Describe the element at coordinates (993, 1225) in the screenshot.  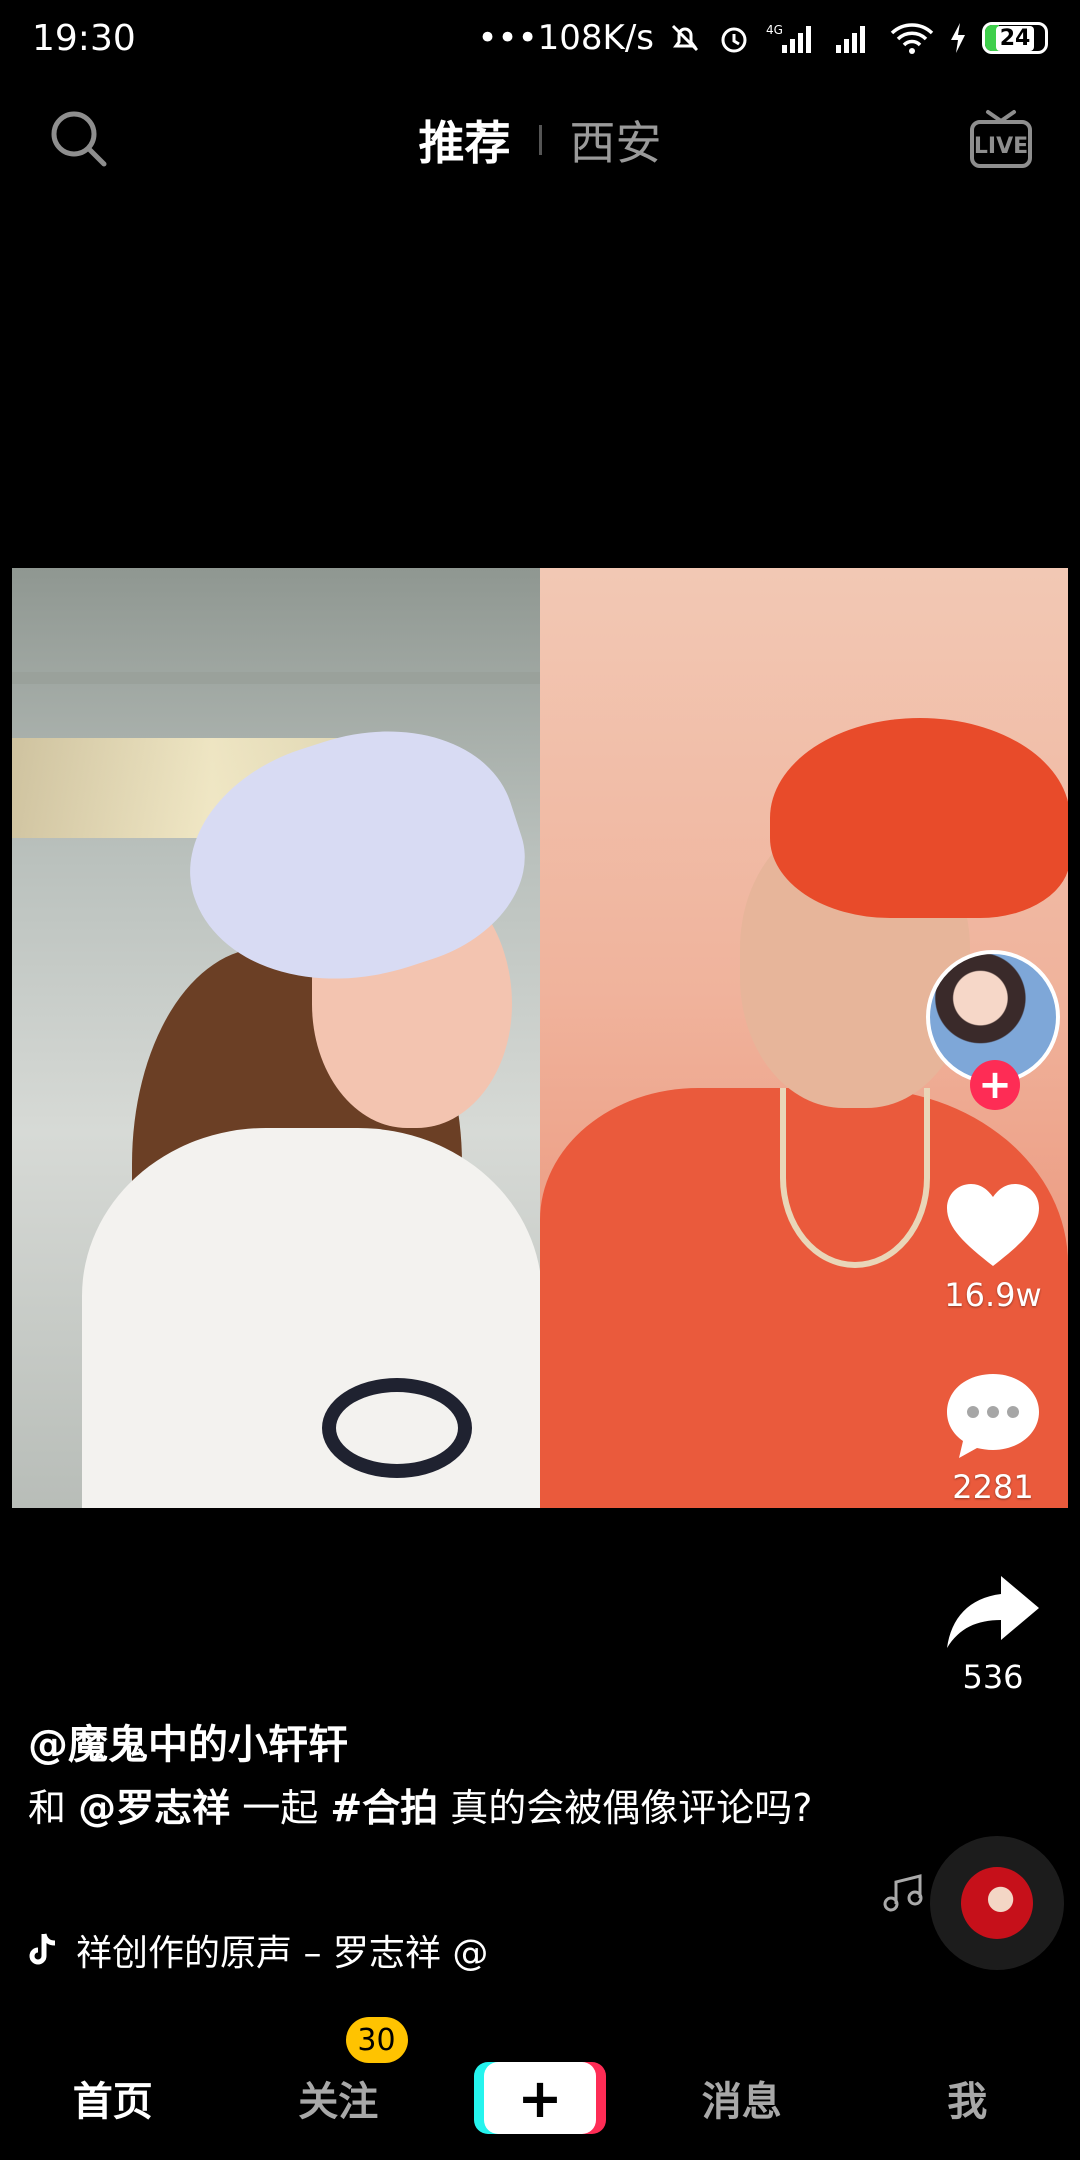
I see `heart-icon` at that location.